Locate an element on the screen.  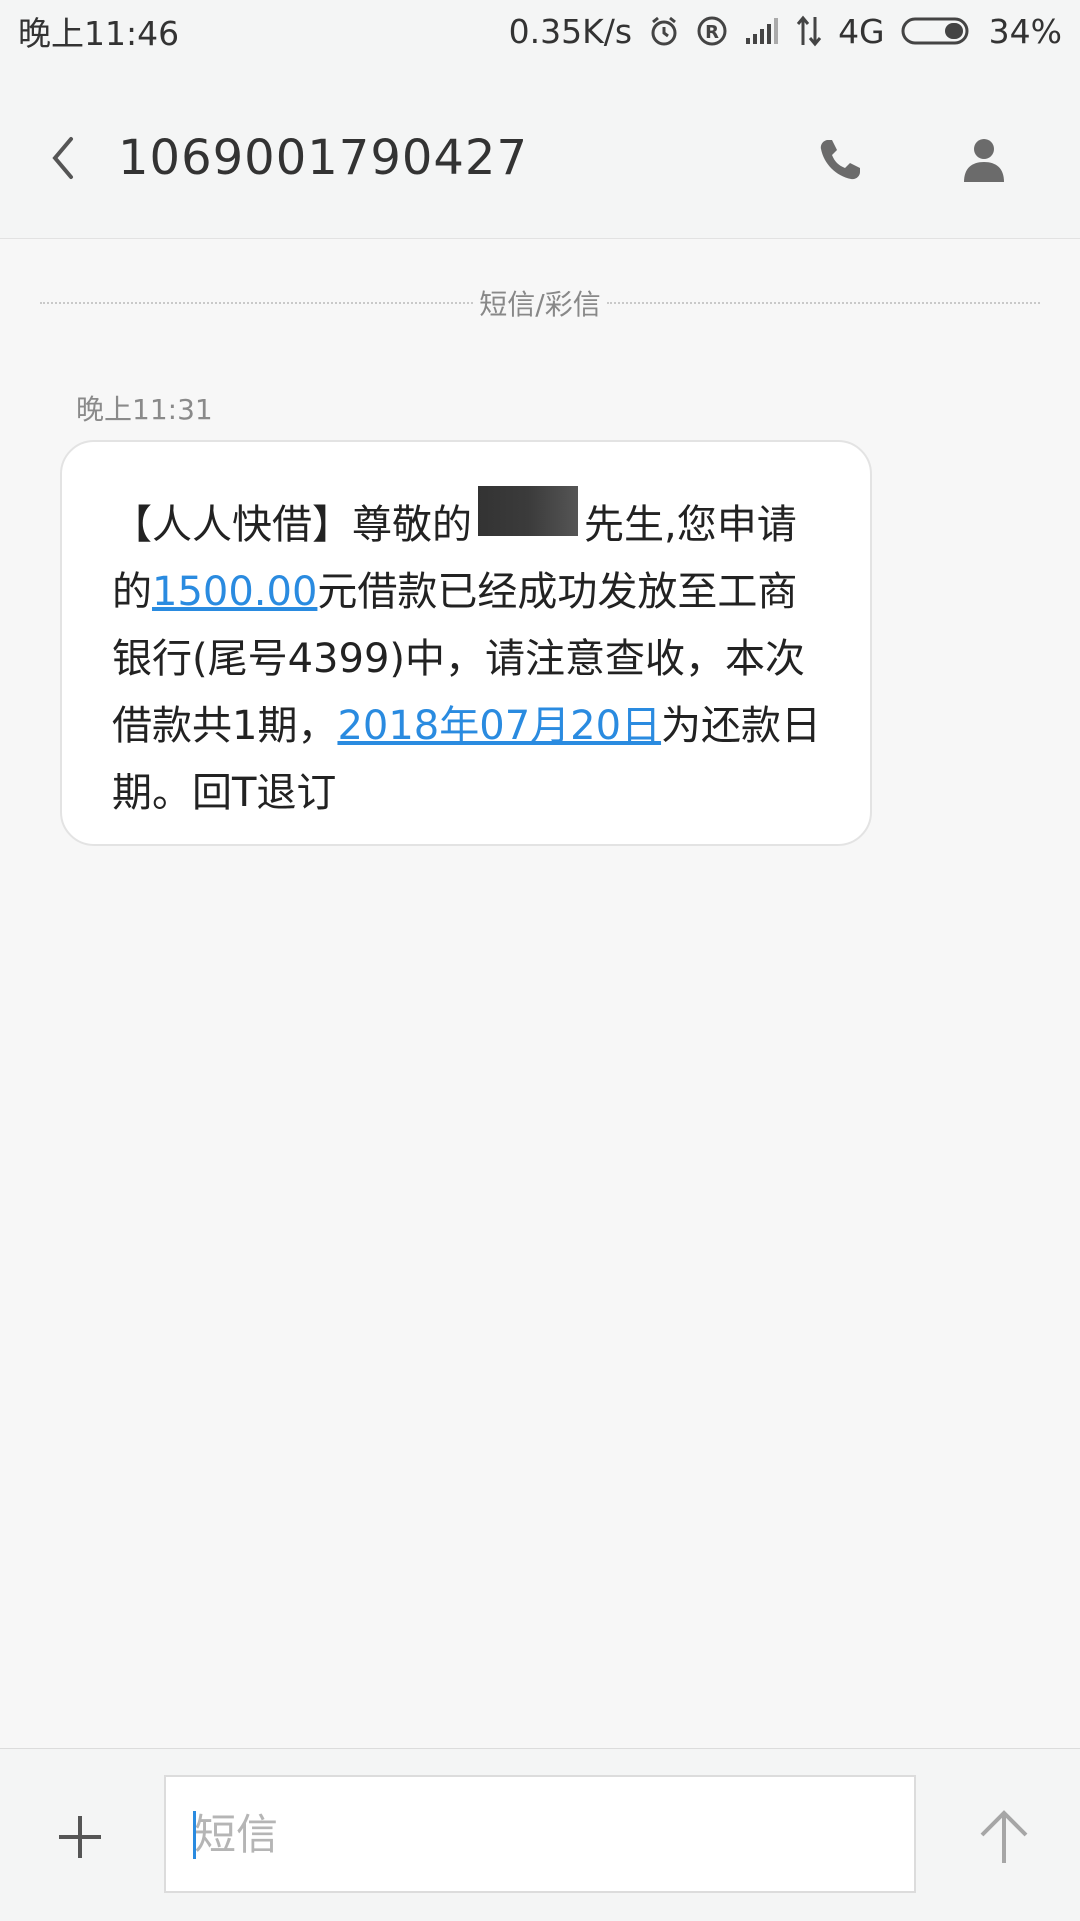
sms-input is located at coordinates (540, 1834).